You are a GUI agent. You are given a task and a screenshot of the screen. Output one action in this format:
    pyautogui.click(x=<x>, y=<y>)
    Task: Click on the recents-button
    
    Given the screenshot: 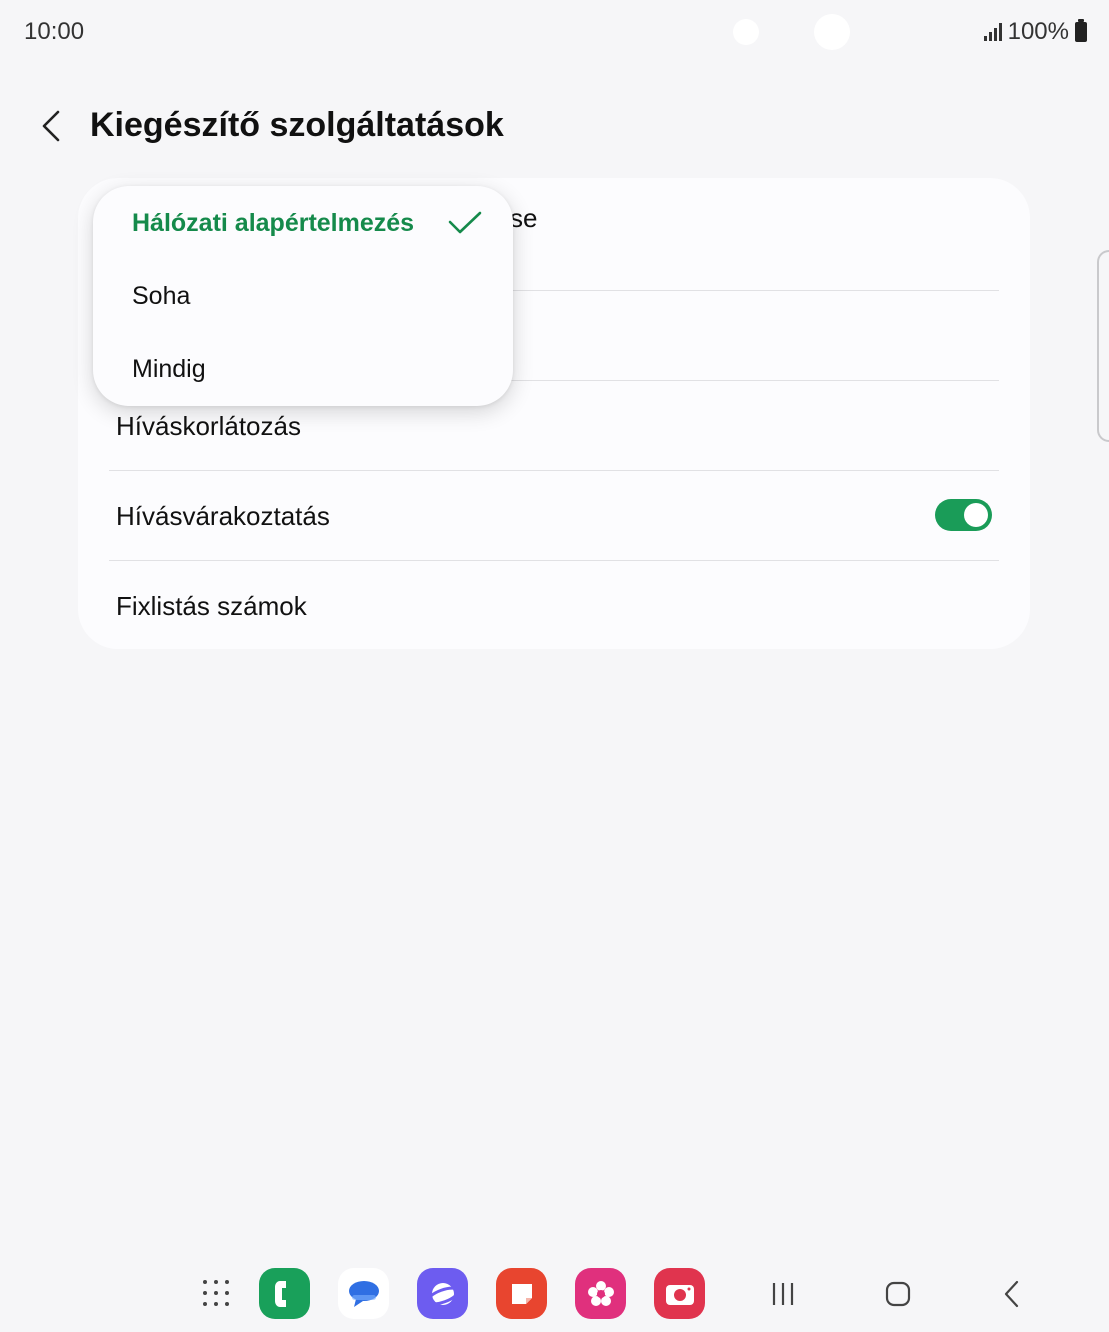 What is the action you would take?
    pyautogui.click(x=783, y=1294)
    